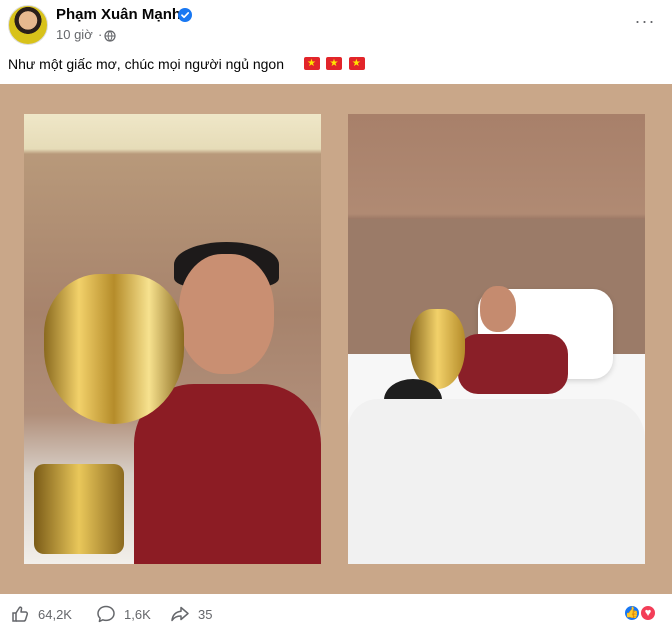 This screenshot has height=630, width=672. Describe the element at coordinates (645, 24) in the screenshot. I see `more-options-icon: ···` at that location.